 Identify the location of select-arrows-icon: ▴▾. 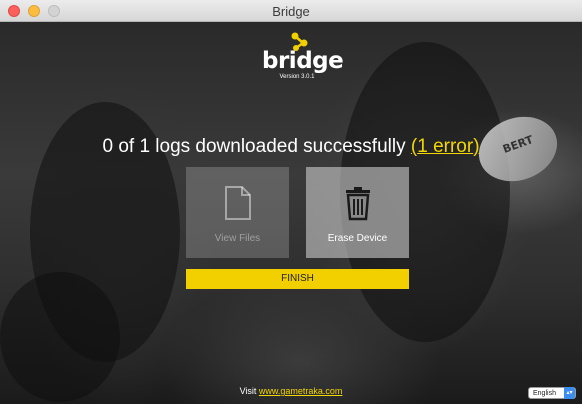
(569, 393).